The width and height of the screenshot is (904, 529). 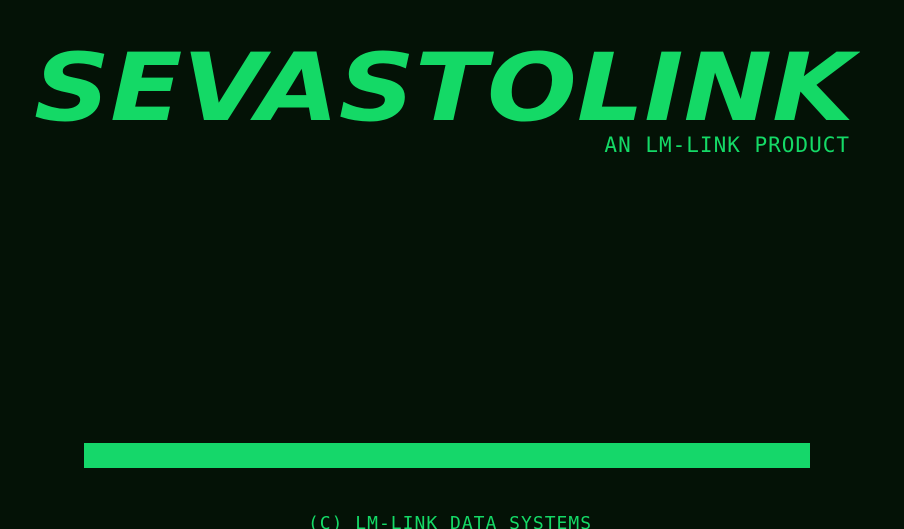 I want to click on product-subtitle: AN LM-LINK PRODUCT, so click(x=727, y=145).